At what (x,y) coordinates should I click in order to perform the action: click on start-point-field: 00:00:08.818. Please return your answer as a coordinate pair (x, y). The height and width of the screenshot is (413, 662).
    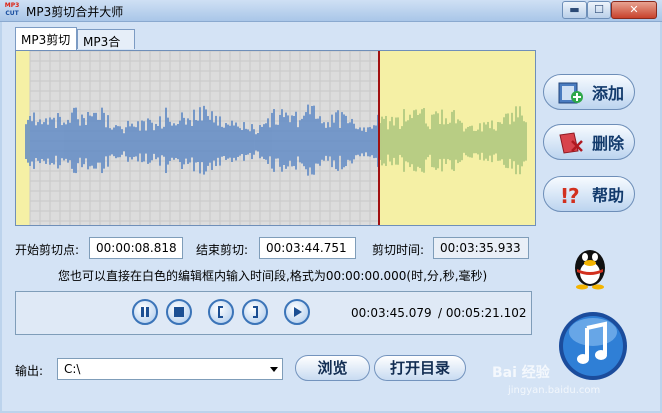
    Looking at the image, I should click on (136, 248).